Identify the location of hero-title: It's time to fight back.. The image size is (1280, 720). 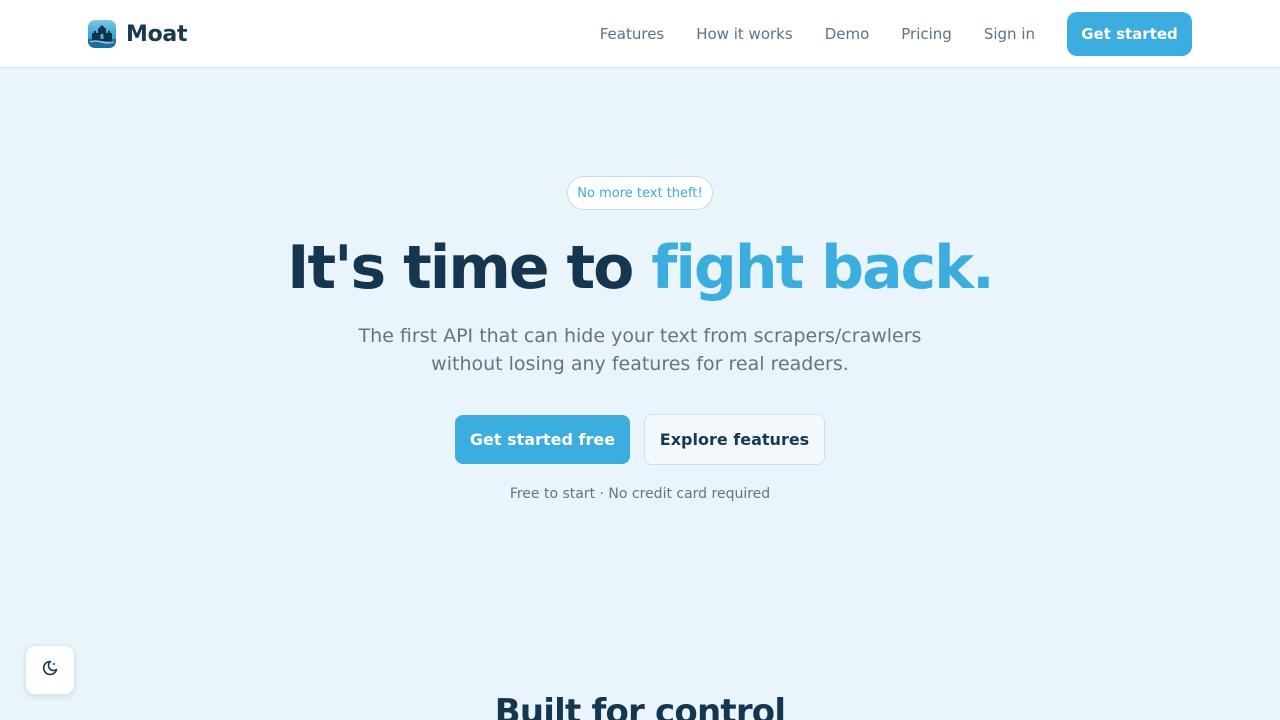
(640, 268).